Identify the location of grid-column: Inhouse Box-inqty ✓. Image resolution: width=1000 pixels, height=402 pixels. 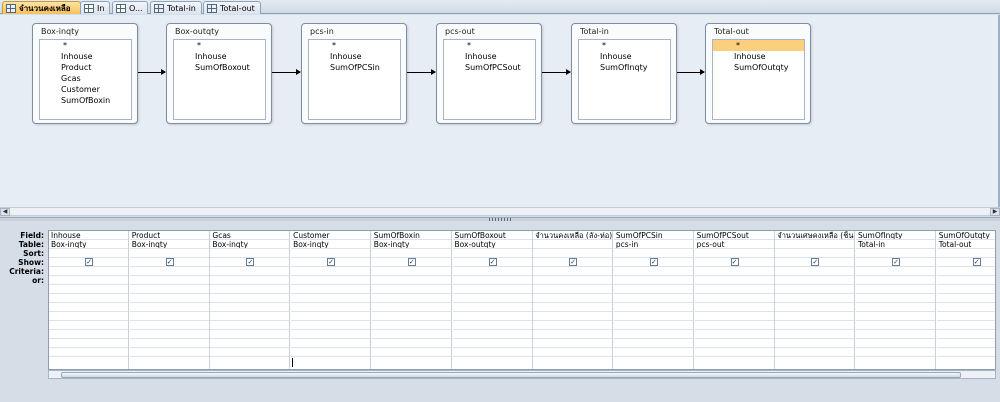
(89, 300).